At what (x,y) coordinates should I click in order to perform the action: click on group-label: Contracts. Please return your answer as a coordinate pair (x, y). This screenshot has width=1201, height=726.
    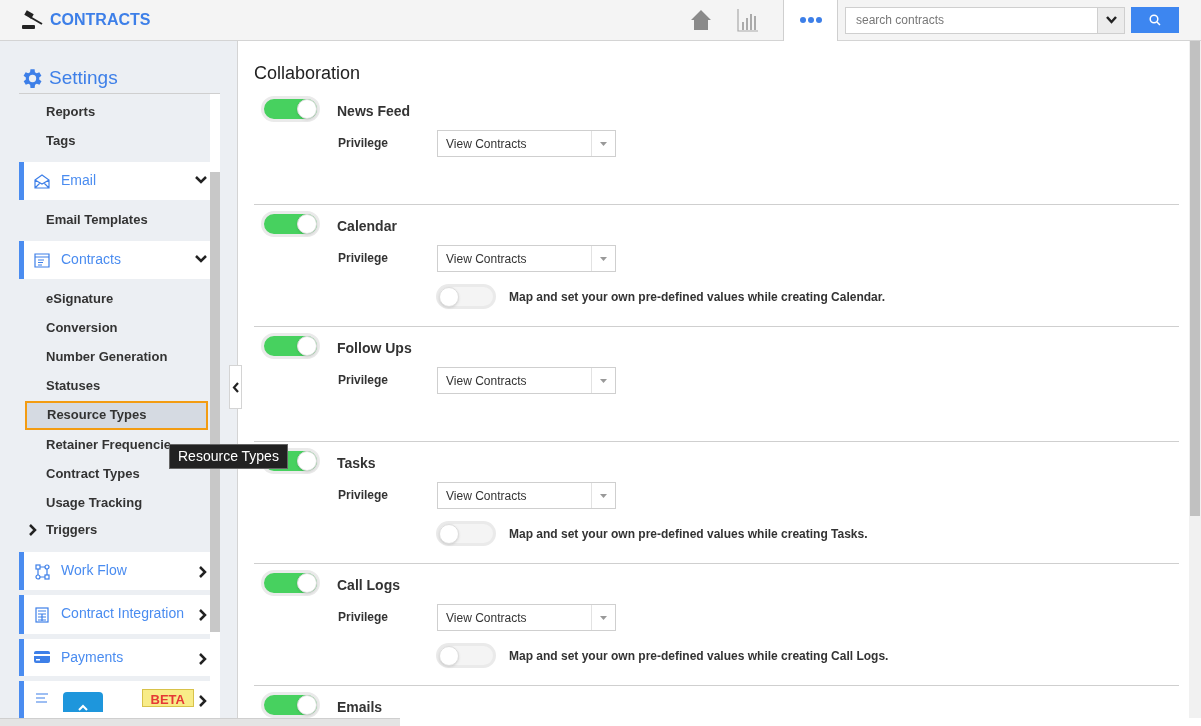
    Looking at the image, I should click on (91, 260).